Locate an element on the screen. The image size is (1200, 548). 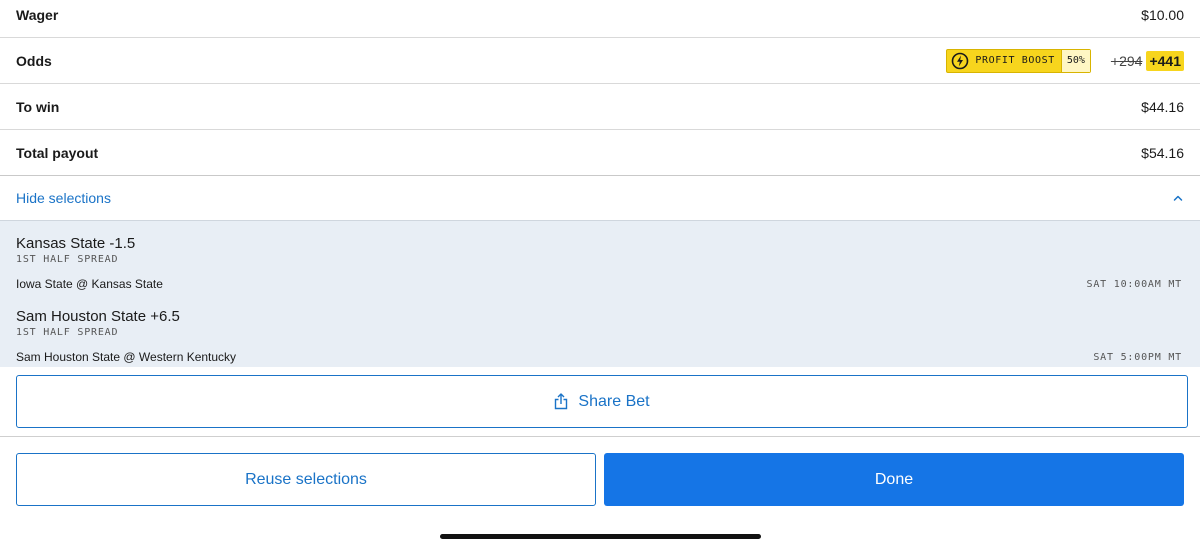
hide-selections-label: Hide selections is located at coordinates (63, 198).